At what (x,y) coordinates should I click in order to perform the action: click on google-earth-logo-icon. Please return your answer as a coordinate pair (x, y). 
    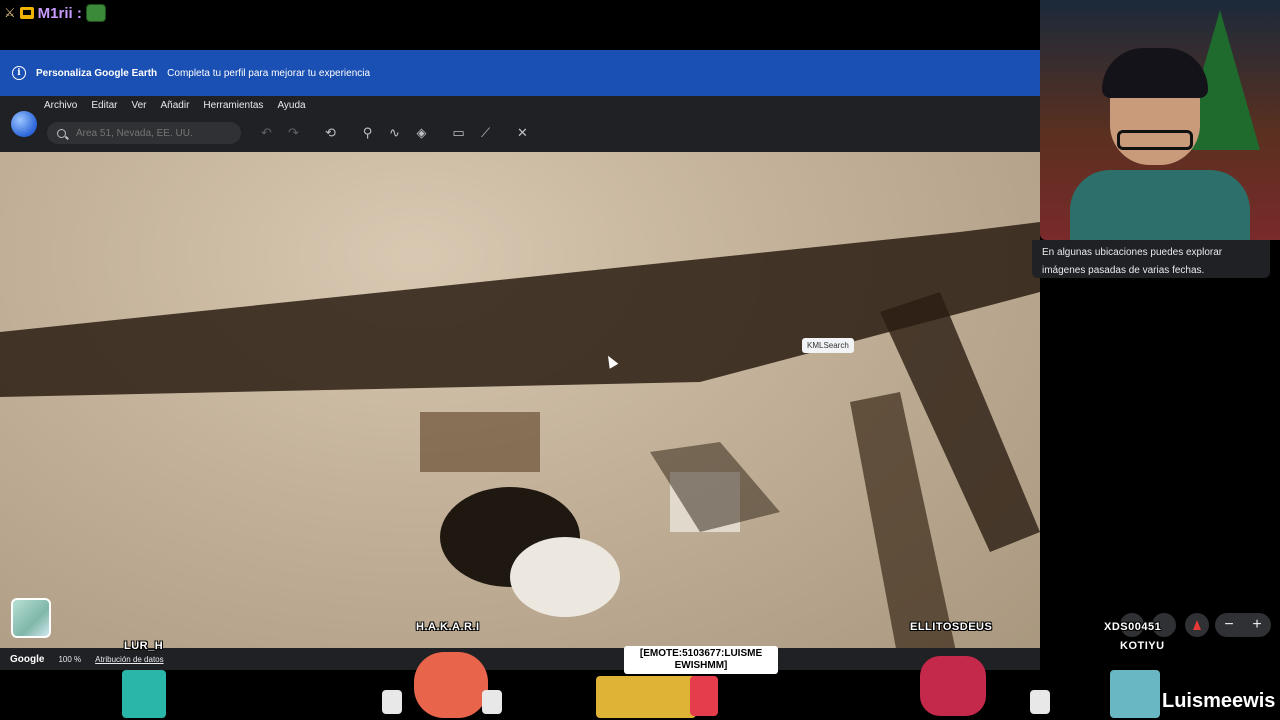
    Looking at the image, I should click on (24, 124).